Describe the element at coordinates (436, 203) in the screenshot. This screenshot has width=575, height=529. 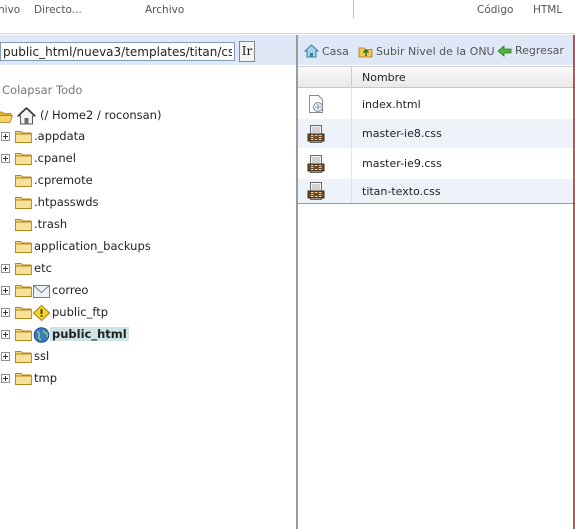
I see `file-grid-bottom-border` at that location.